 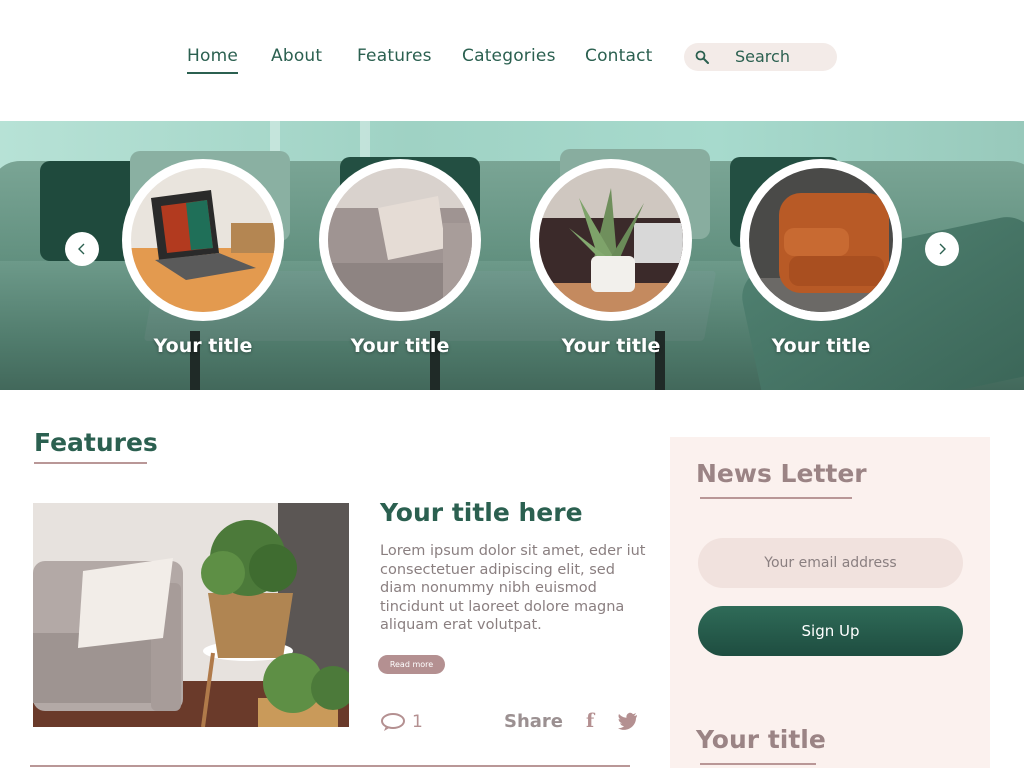 What do you see at coordinates (191, 615) in the screenshot?
I see `feature-post-image` at bounding box center [191, 615].